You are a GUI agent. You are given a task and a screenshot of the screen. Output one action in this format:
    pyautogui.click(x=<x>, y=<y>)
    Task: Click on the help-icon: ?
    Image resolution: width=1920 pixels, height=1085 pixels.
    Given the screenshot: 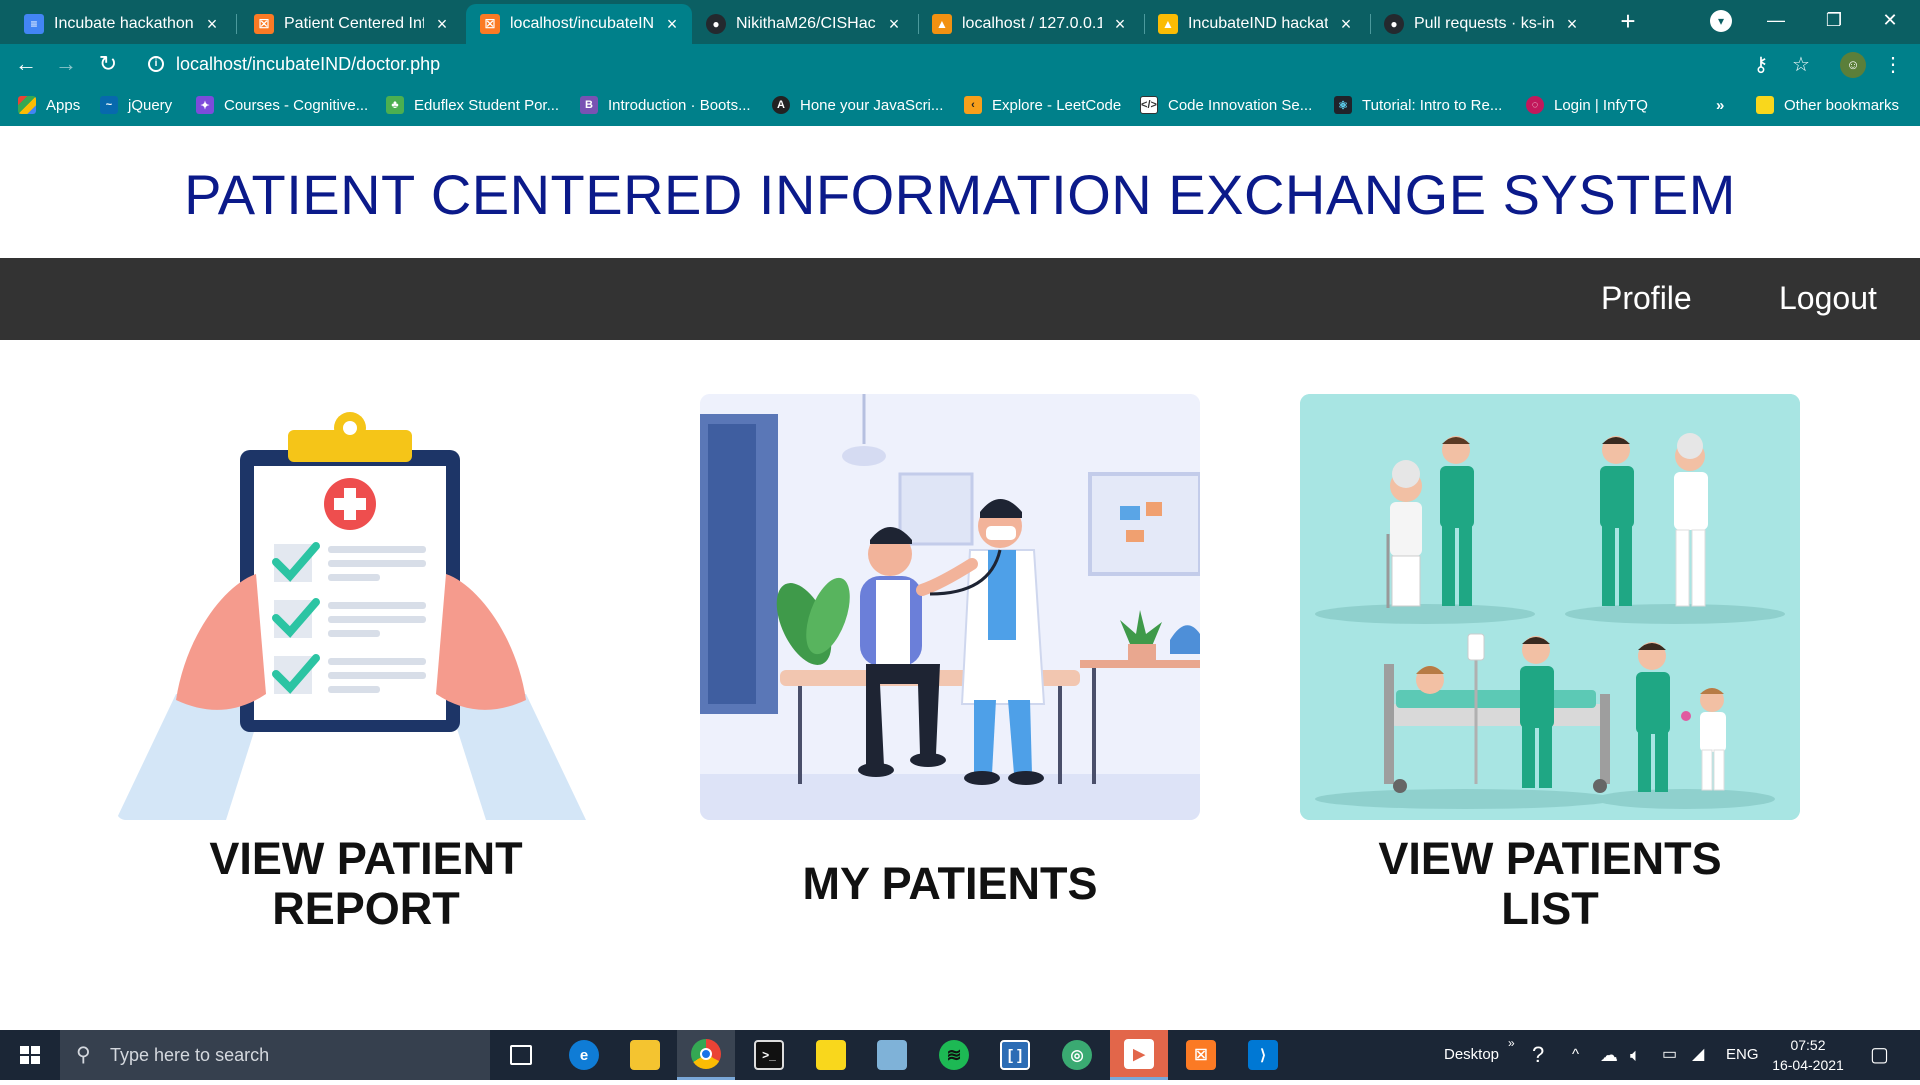 What is the action you would take?
    pyautogui.click(x=1538, y=1055)
    